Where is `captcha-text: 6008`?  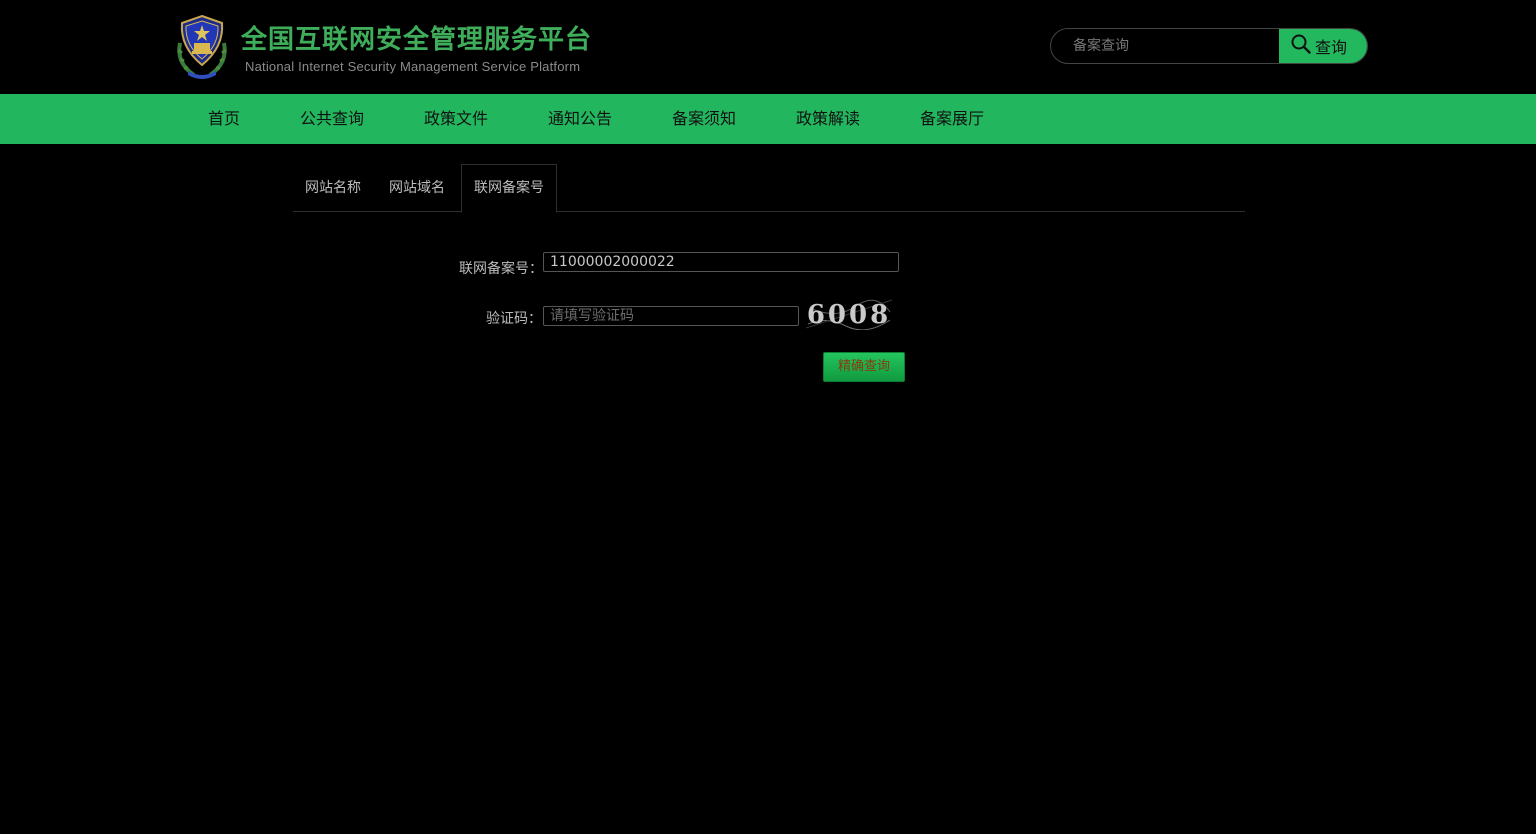 captcha-text: 6008 is located at coordinates (849, 315).